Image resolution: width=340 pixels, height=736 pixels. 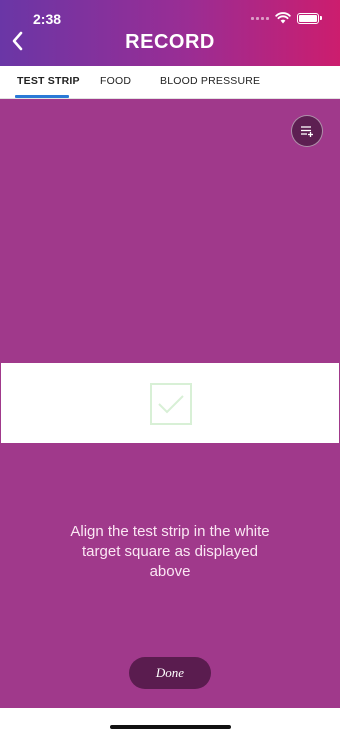 I want to click on options-menu-button, so click(x=307, y=131).